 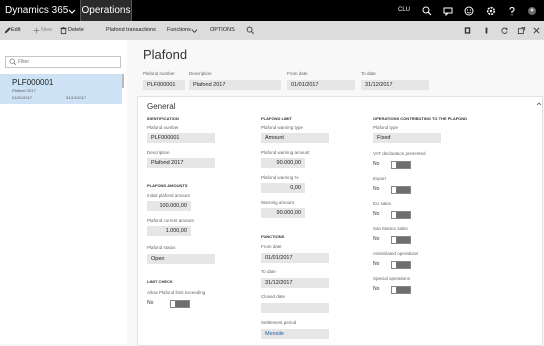 What do you see at coordinates (399, 153) in the screenshot?
I see `vat-declaration-label: VAT declaration presented` at bounding box center [399, 153].